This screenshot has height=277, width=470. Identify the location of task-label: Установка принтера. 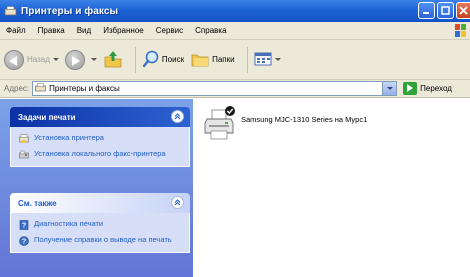
(69, 137).